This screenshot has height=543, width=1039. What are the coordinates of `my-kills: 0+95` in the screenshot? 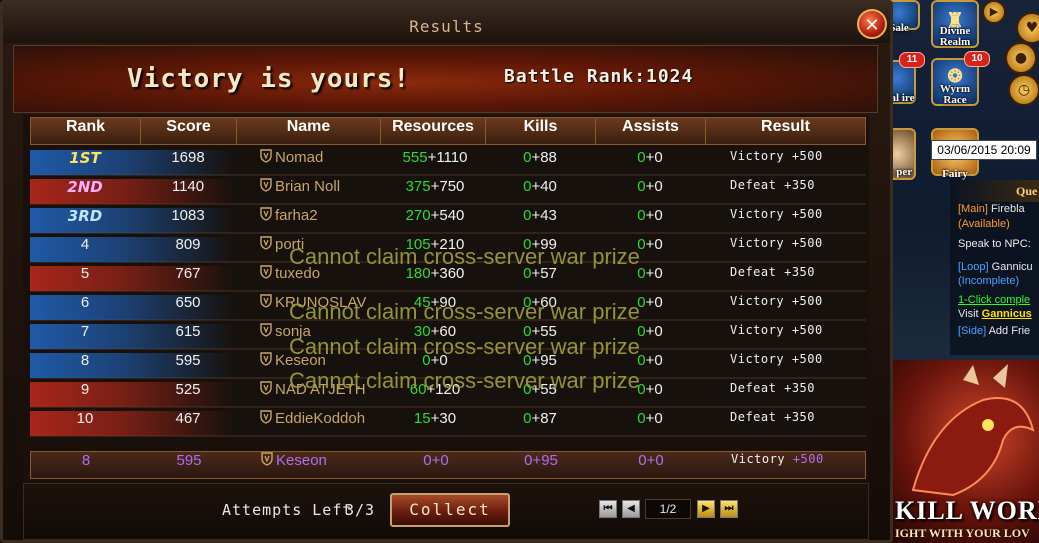 It's located at (541, 460).